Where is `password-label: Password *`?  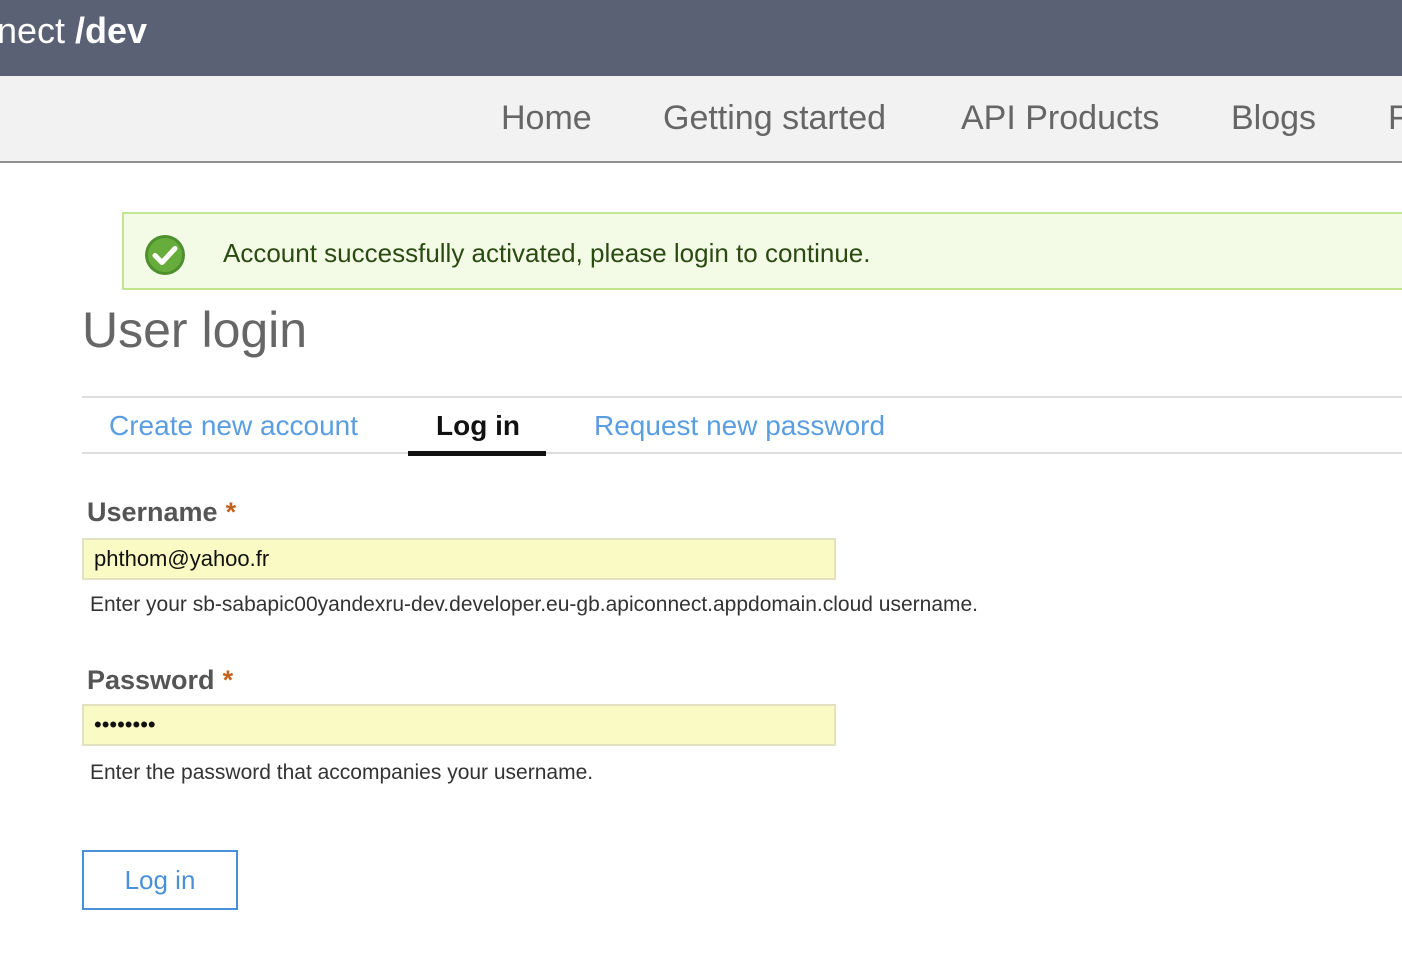 password-label: Password * is located at coordinates (160, 680).